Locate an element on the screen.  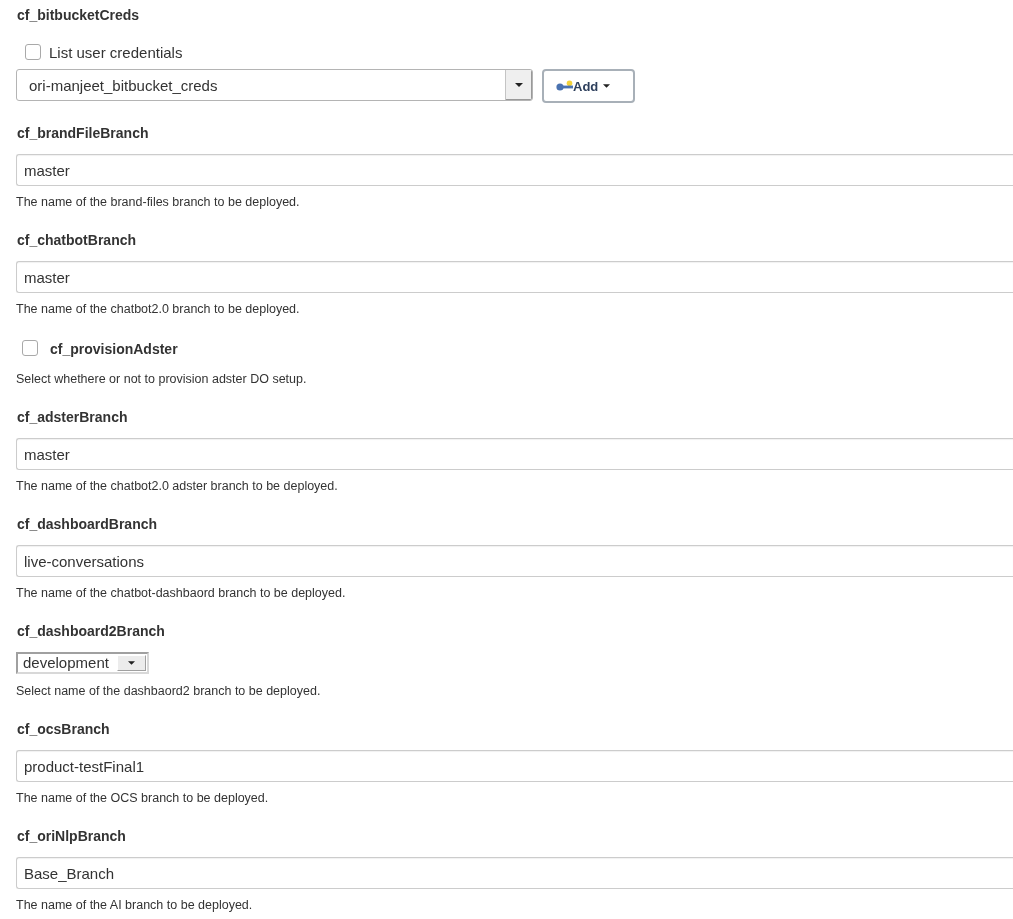
help-text: The name of the brand-files branch to be deployed. is located at coordinates (158, 202).